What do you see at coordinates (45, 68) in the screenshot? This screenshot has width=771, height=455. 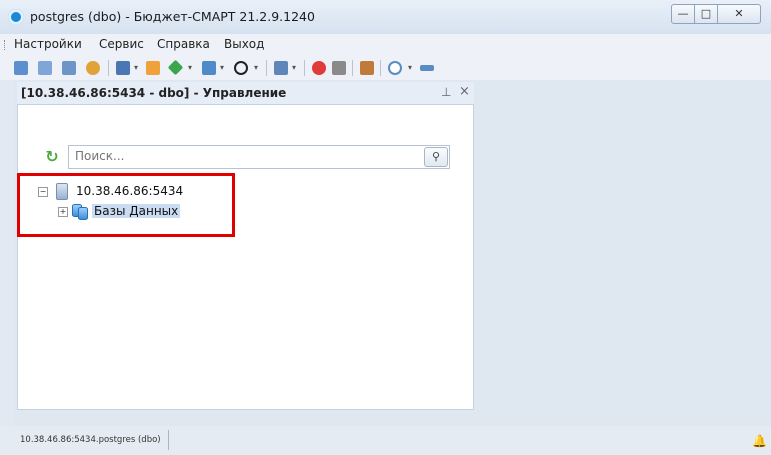 I see `document-icon` at bounding box center [45, 68].